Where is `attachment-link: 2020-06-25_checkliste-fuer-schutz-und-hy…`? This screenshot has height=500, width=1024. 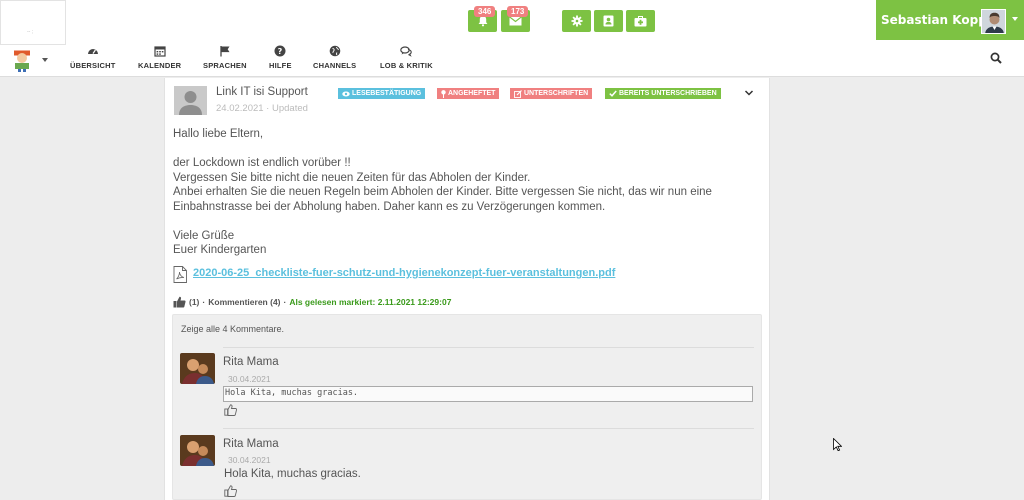
attachment-link: 2020-06-25_checkliste-fuer-schutz-und-hy… is located at coordinates (404, 273).